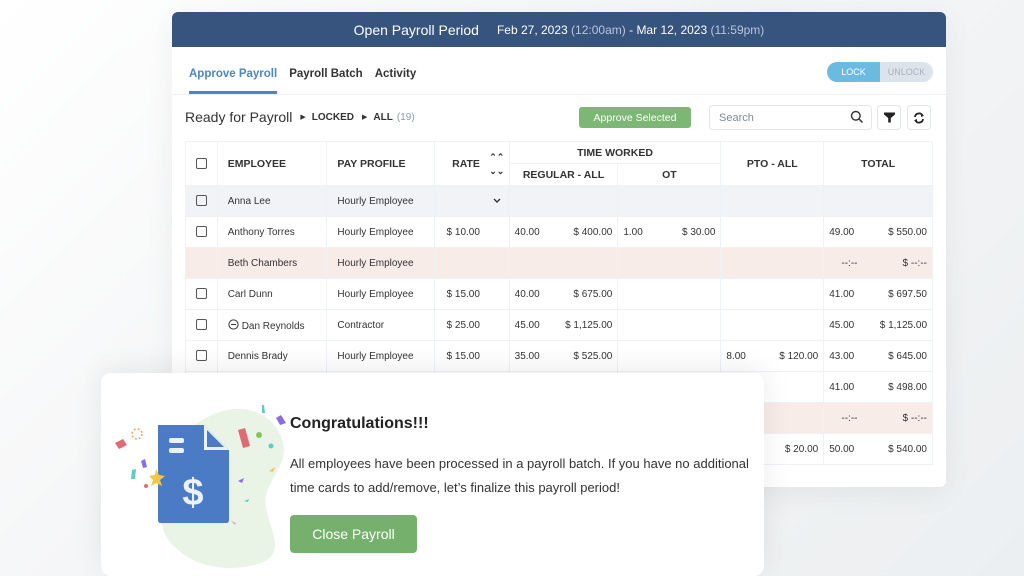 This screenshot has width=1024, height=576. Describe the element at coordinates (563, 174) in the screenshot. I see `header-regular: REGULAR - ALL` at that location.